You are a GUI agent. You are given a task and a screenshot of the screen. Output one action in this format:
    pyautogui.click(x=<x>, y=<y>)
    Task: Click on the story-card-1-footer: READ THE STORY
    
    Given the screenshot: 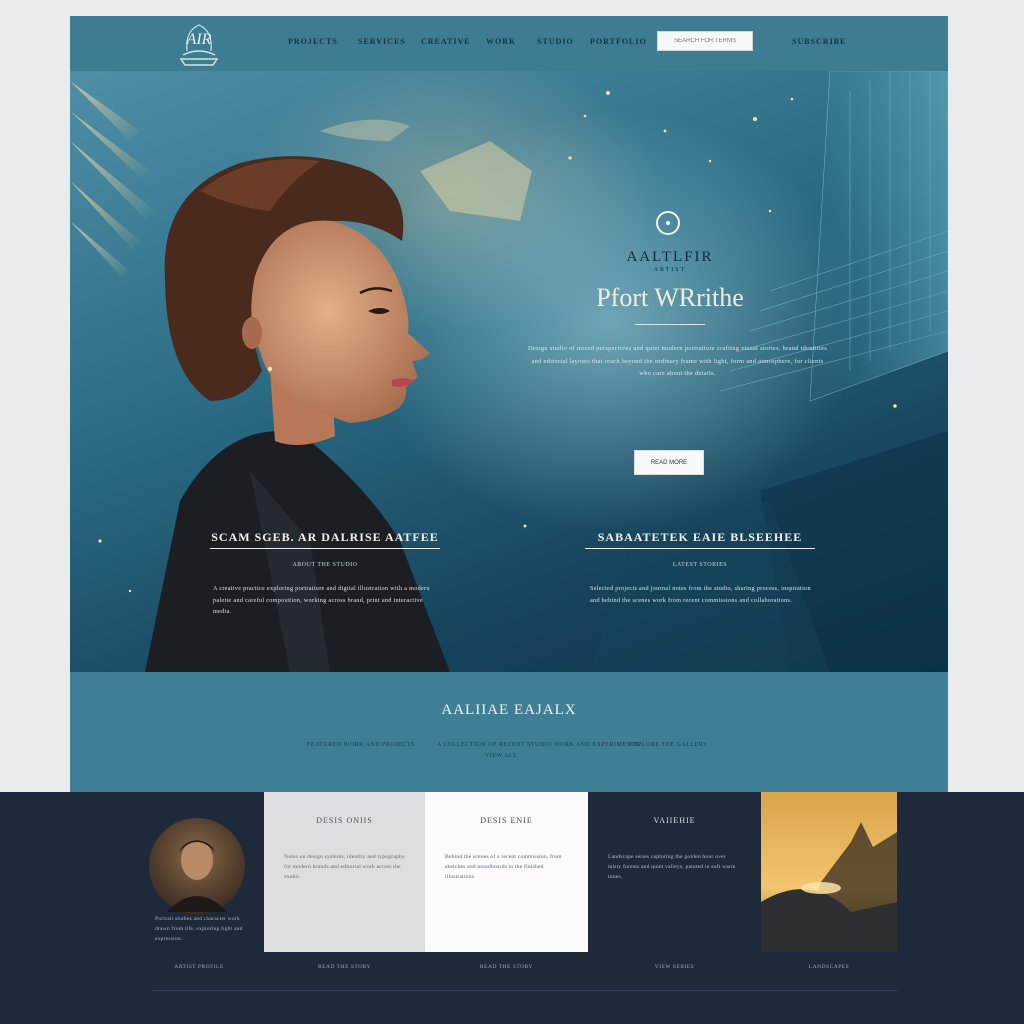 What is the action you would take?
    pyautogui.click(x=344, y=967)
    